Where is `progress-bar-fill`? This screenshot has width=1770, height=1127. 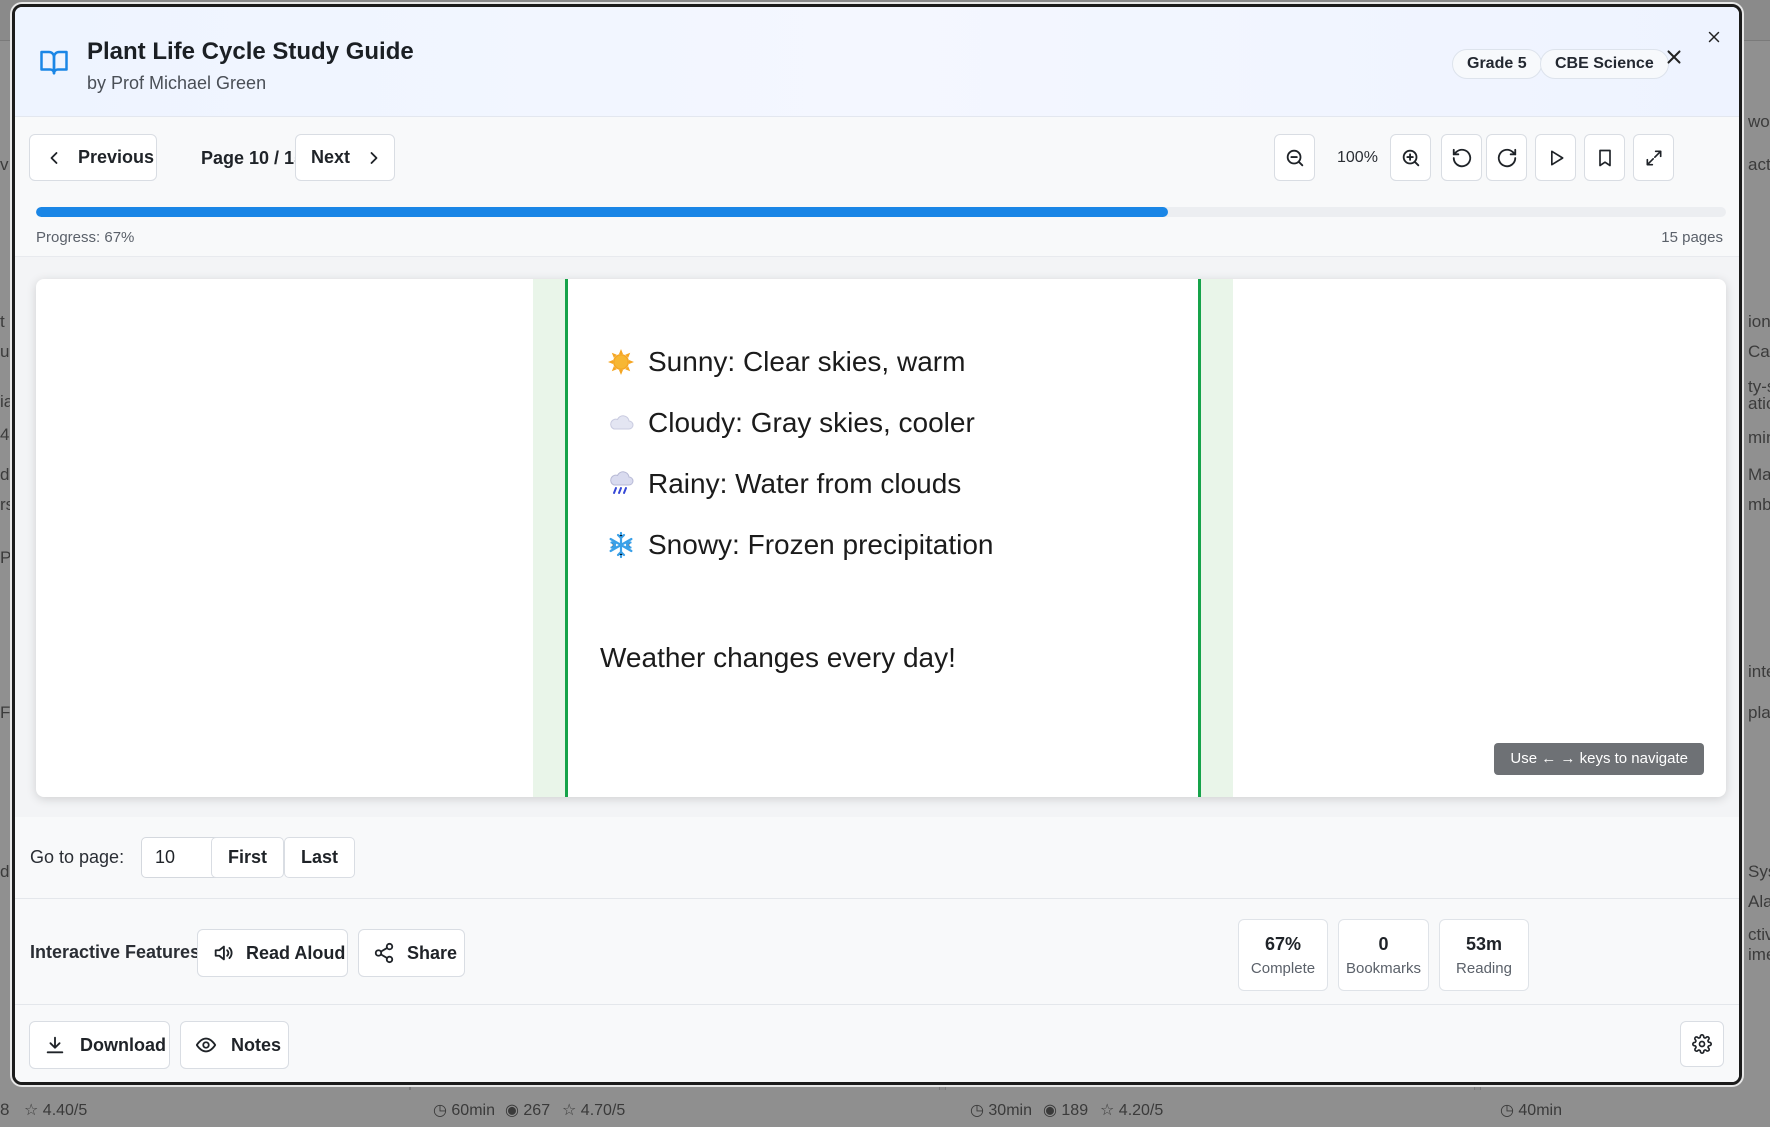
progress-bar-fill is located at coordinates (602, 212).